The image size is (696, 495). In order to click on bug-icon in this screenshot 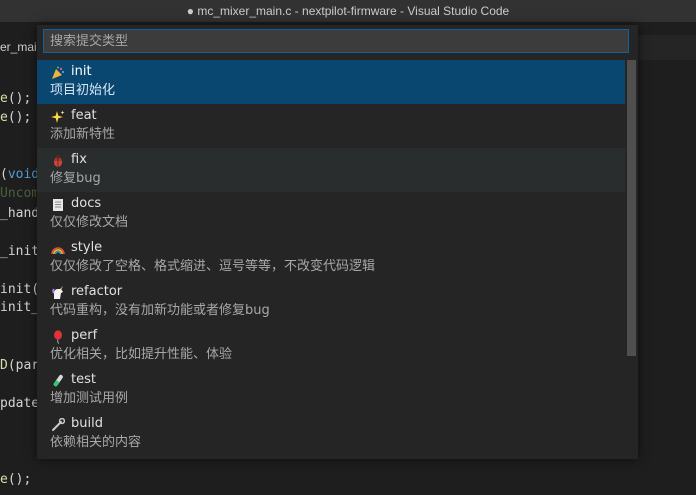, I will do `click(58, 161)`.